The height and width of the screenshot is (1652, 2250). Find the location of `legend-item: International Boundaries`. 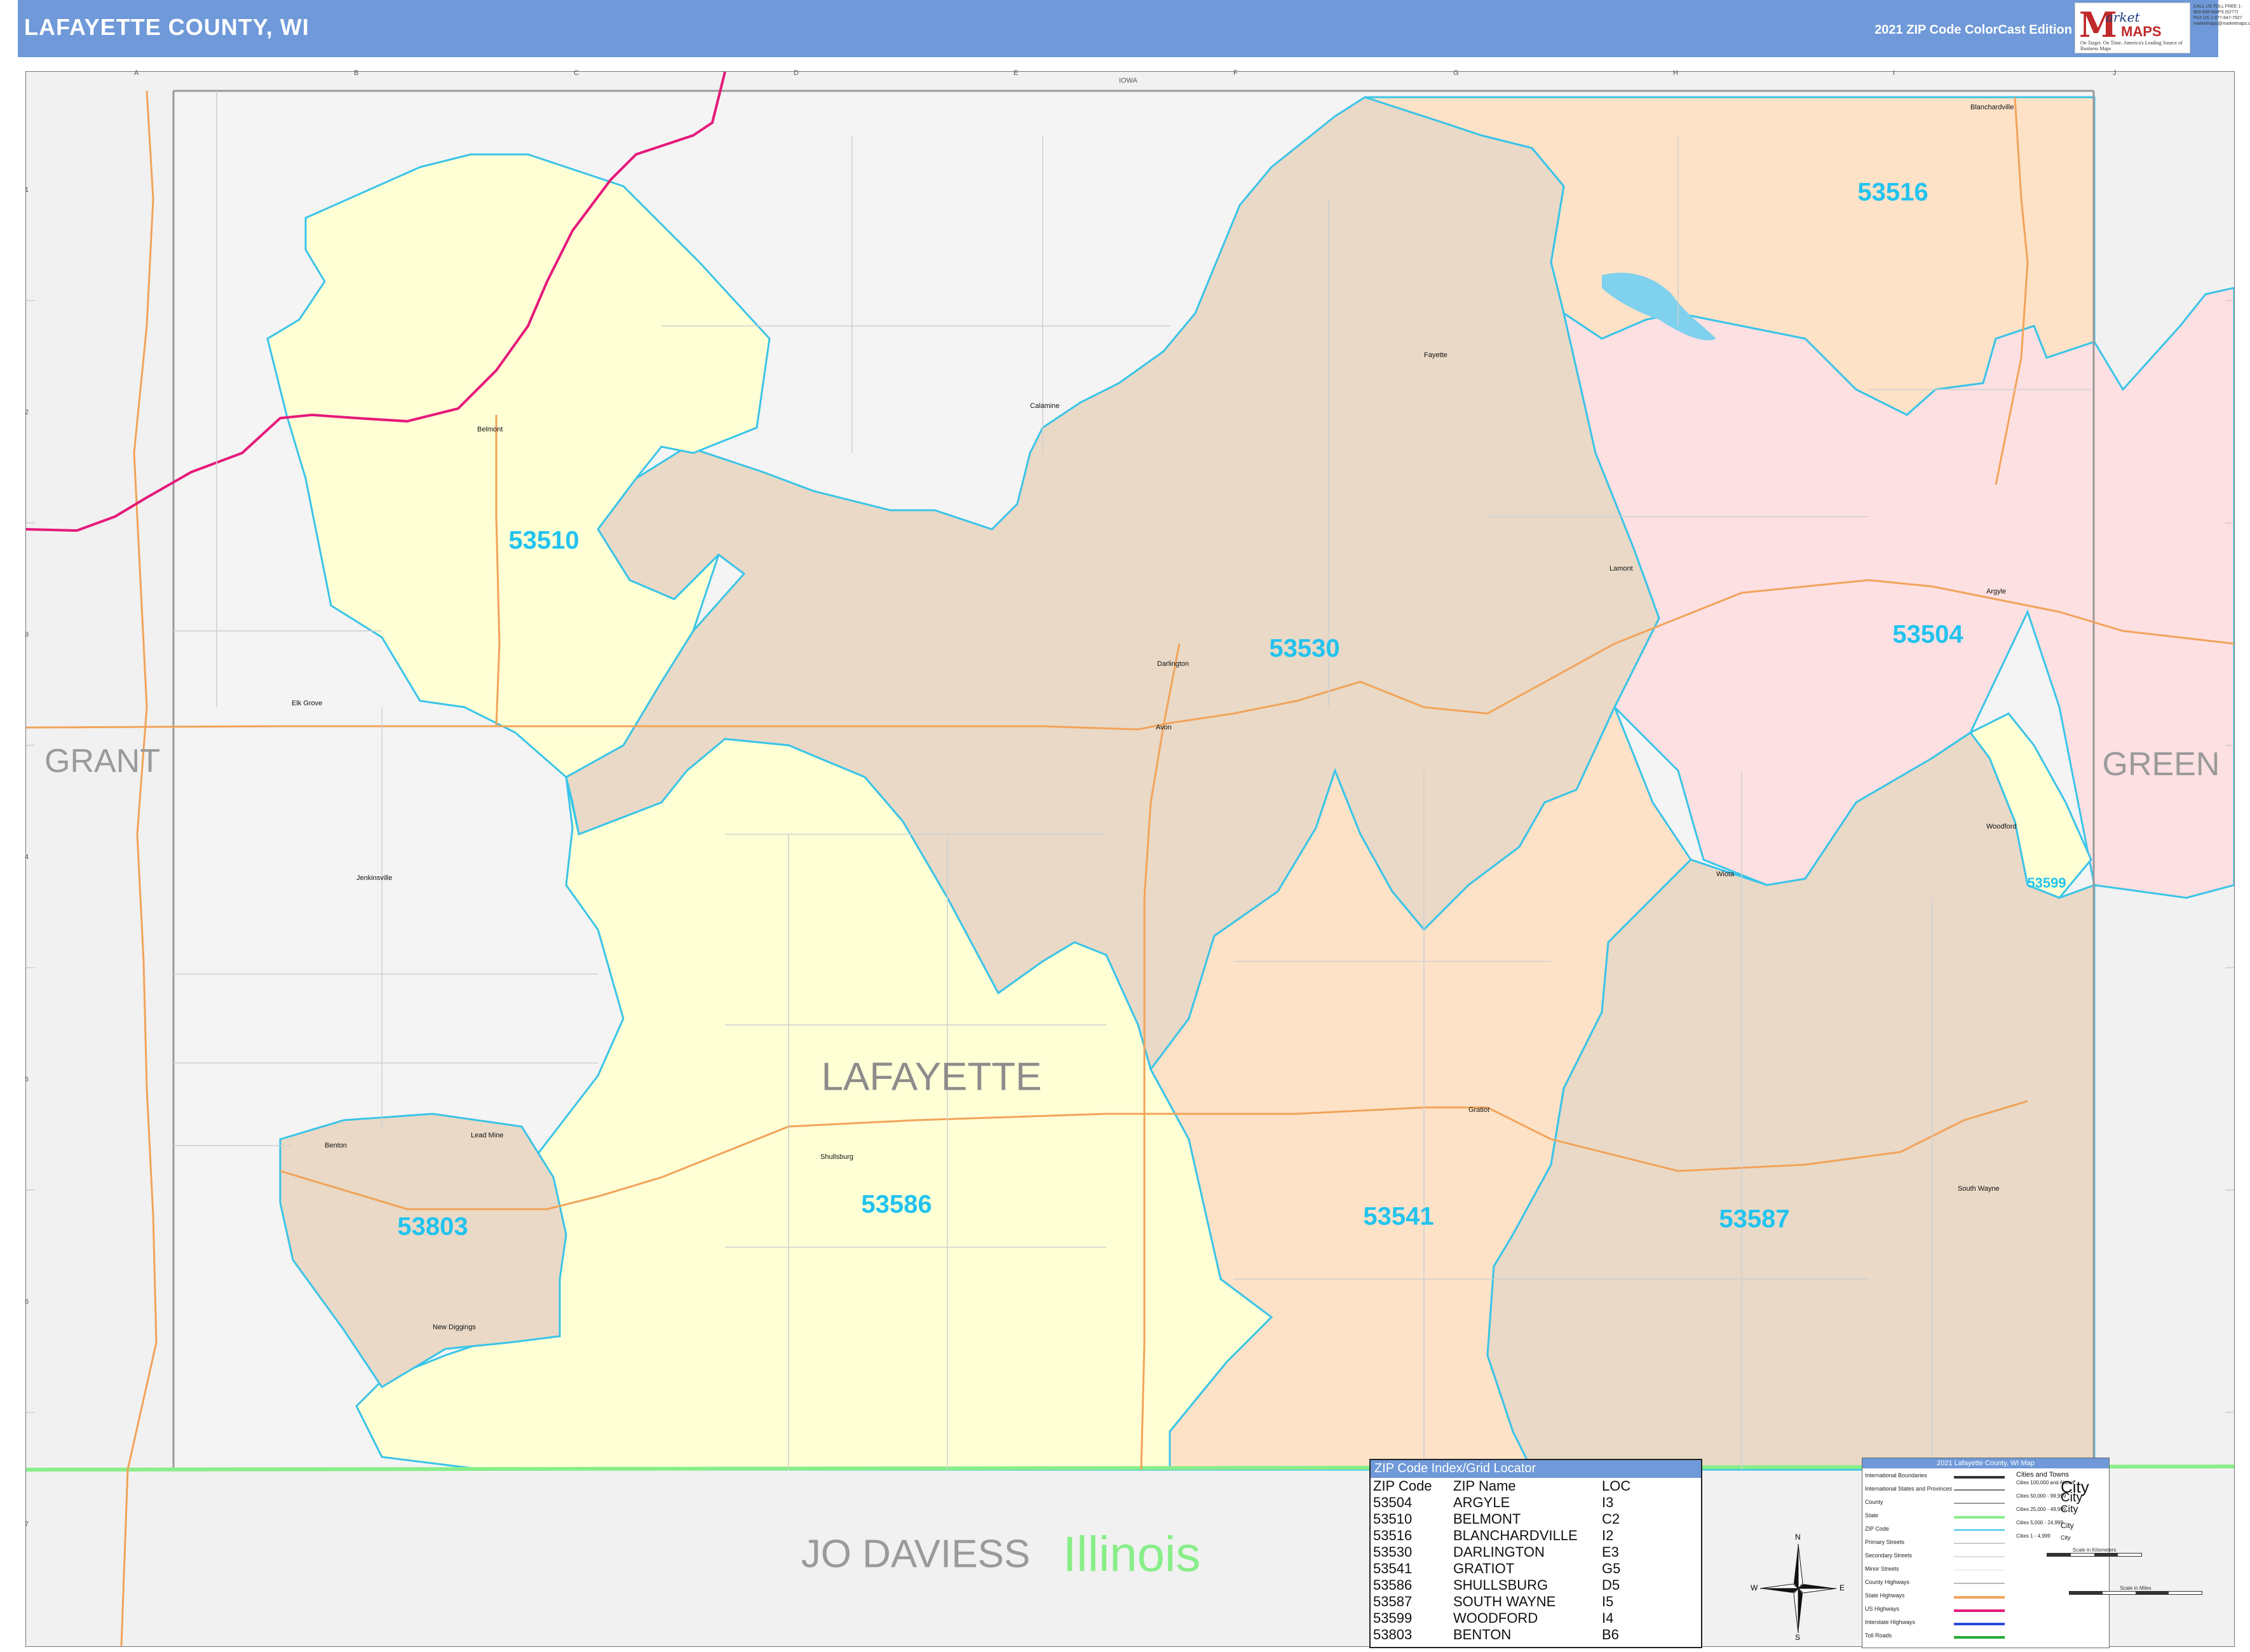

legend-item: International Boundaries is located at coordinates (1938, 1479).